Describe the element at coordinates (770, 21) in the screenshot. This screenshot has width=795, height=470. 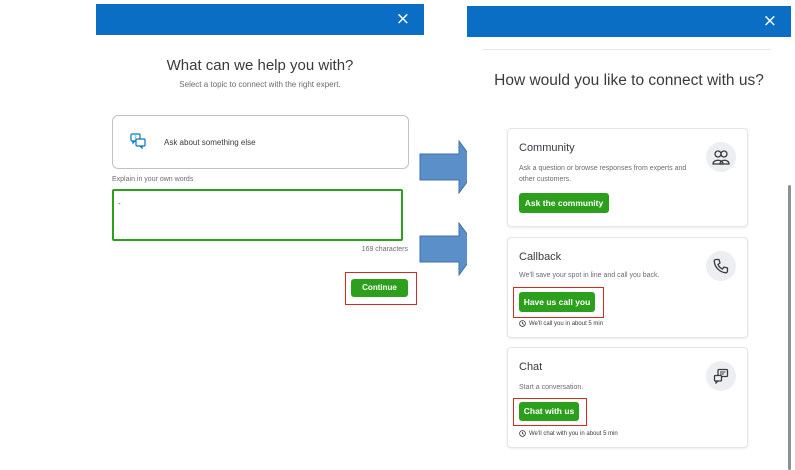
I see `right-close-button: ×` at that location.